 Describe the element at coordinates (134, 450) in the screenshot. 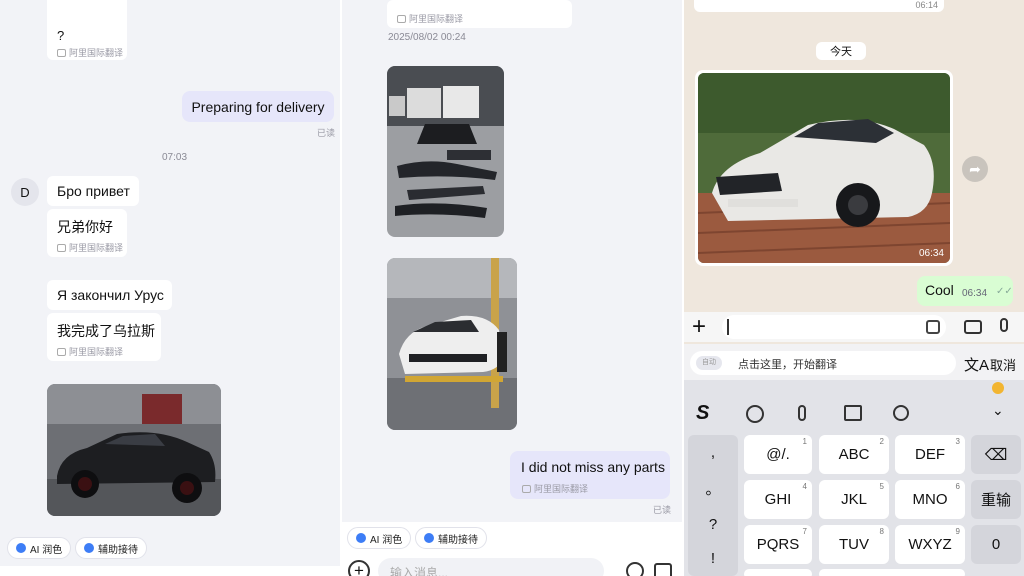

I see `car-photo-black-urus` at that location.